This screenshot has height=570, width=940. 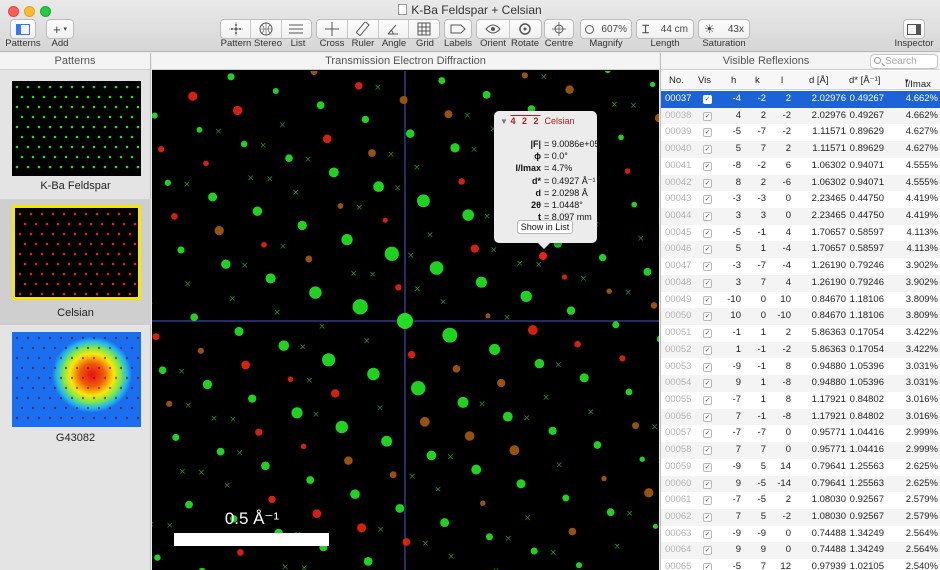 What do you see at coordinates (665, 29) in the screenshot?
I see `length-field: ⌶ 44 cm` at bounding box center [665, 29].